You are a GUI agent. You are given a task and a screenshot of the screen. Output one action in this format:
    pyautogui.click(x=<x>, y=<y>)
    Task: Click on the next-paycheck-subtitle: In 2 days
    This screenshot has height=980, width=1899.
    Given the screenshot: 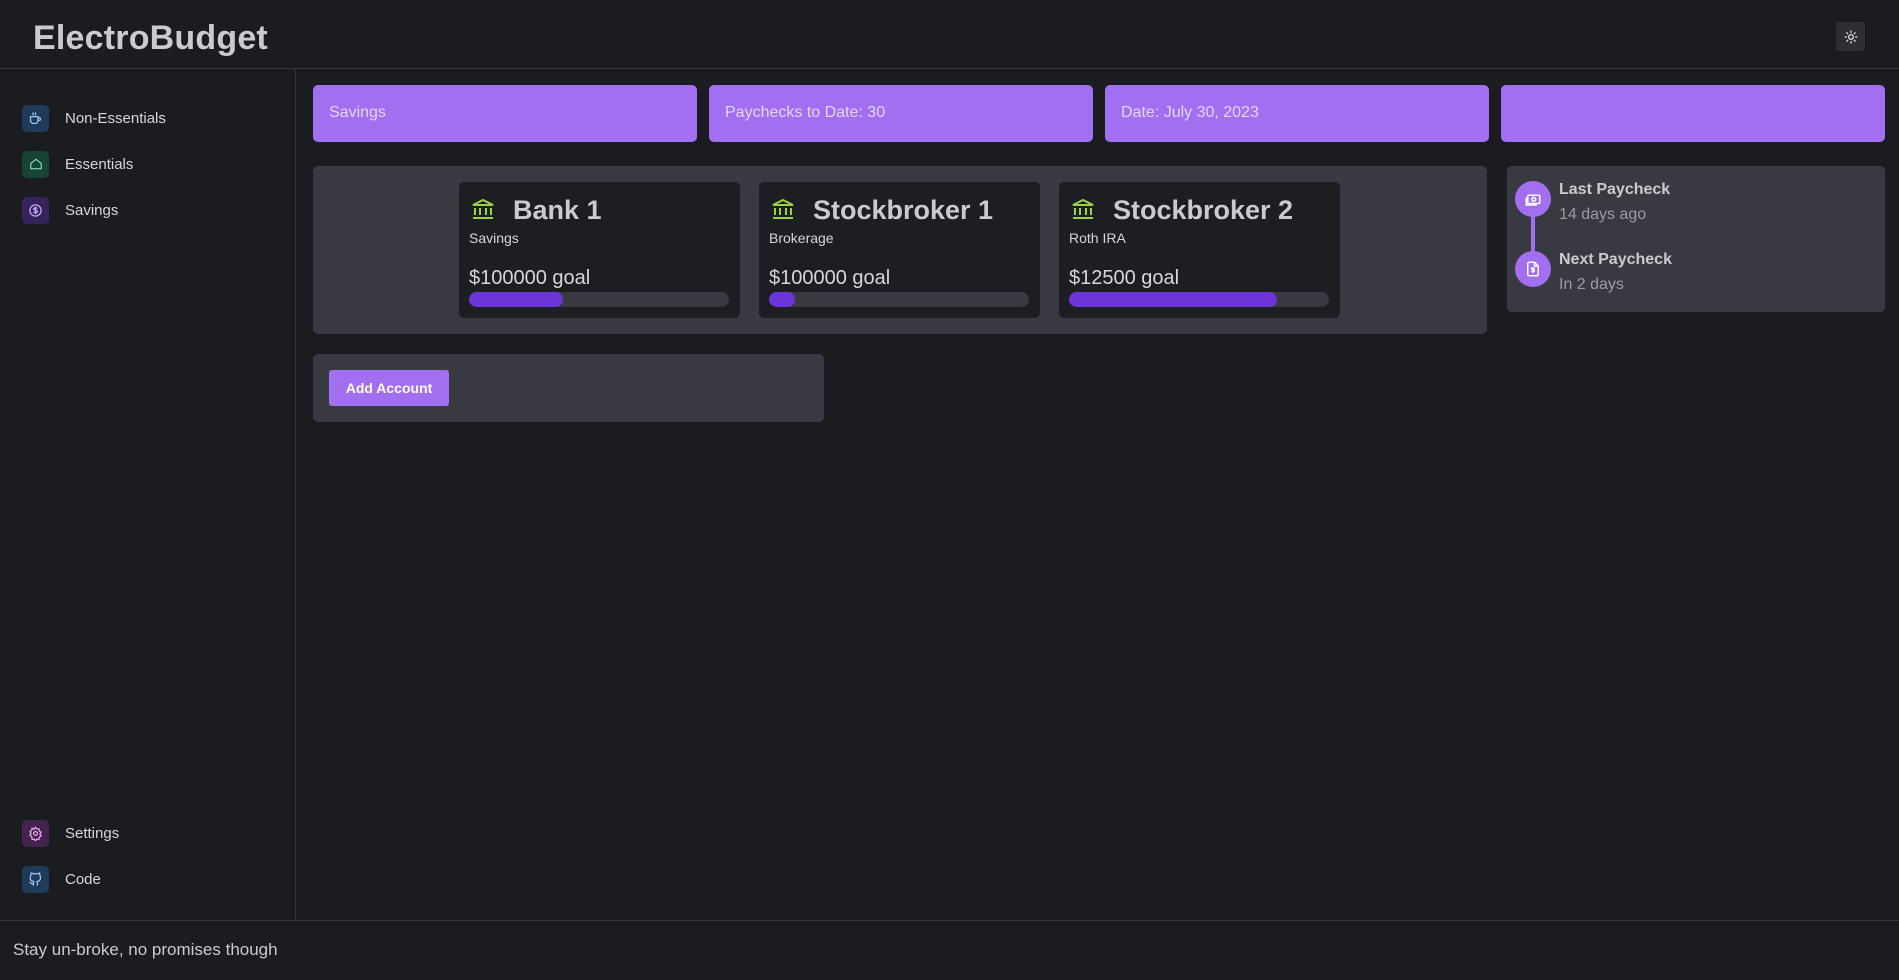 What is the action you would take?
    pyautogui.click(x=1591, y=284)
    